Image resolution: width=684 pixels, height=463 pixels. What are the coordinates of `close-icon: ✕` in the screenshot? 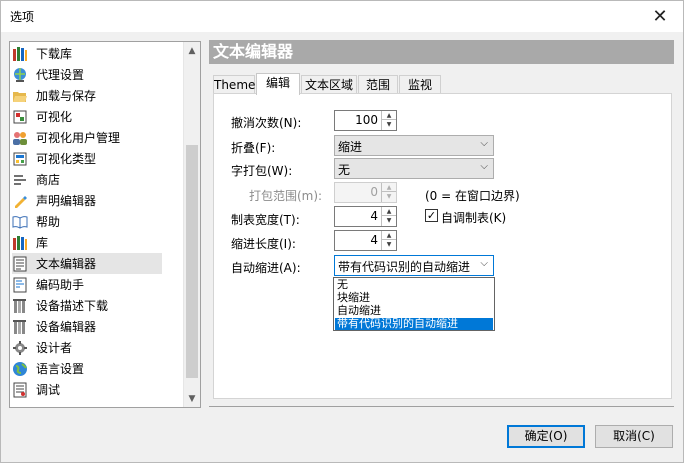 It's located at (660, 16).